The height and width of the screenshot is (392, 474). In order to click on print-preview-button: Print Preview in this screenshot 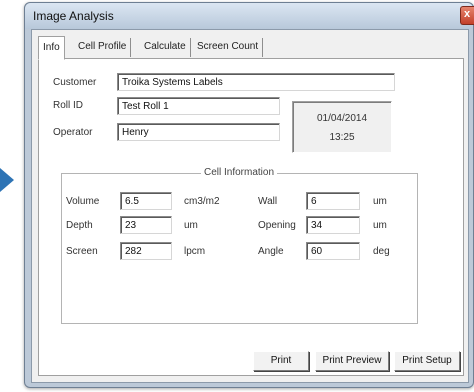, I will do `click(352, 361)`.